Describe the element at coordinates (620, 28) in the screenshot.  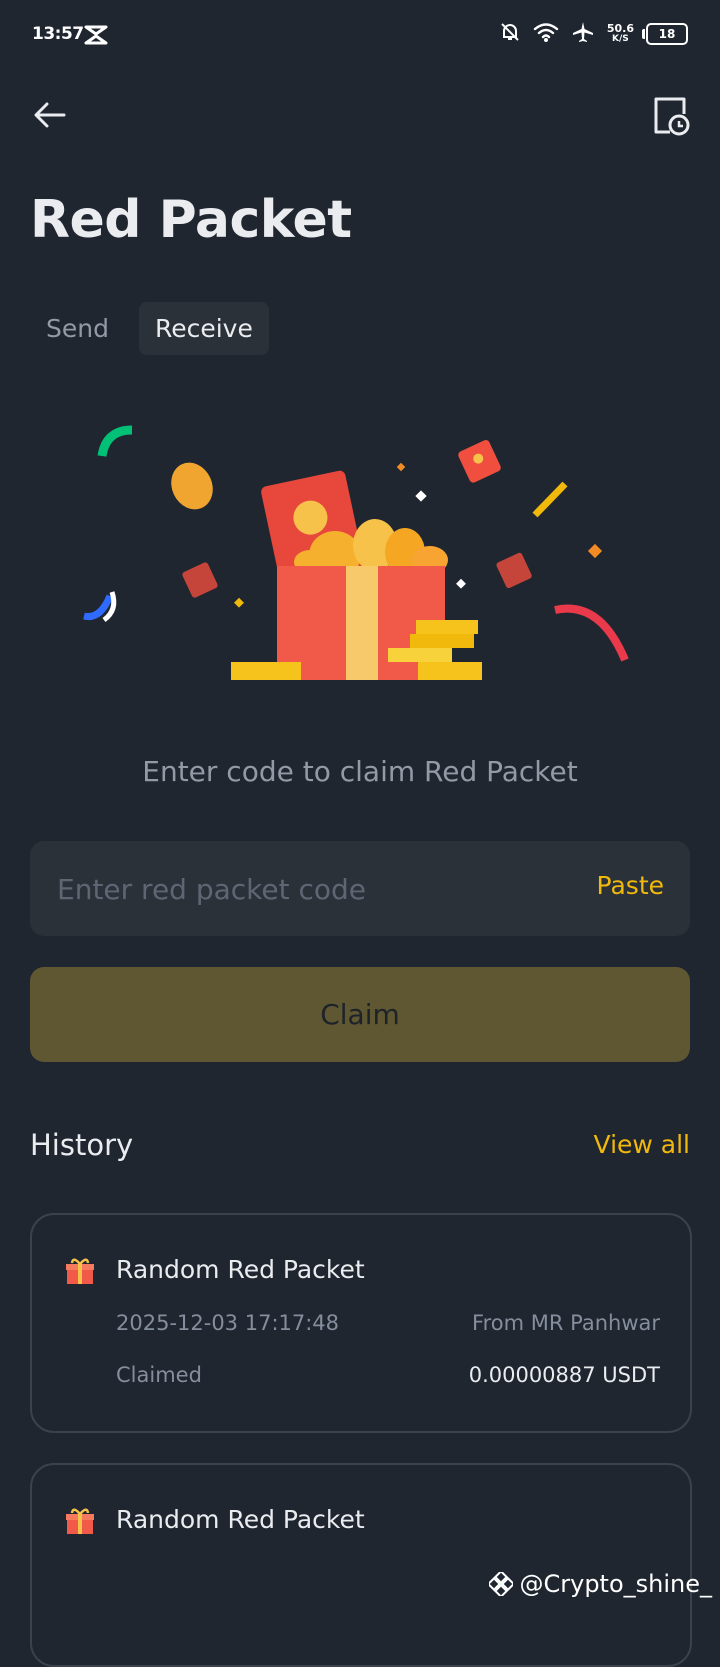
I see `speed-value: 50.6` at that location.